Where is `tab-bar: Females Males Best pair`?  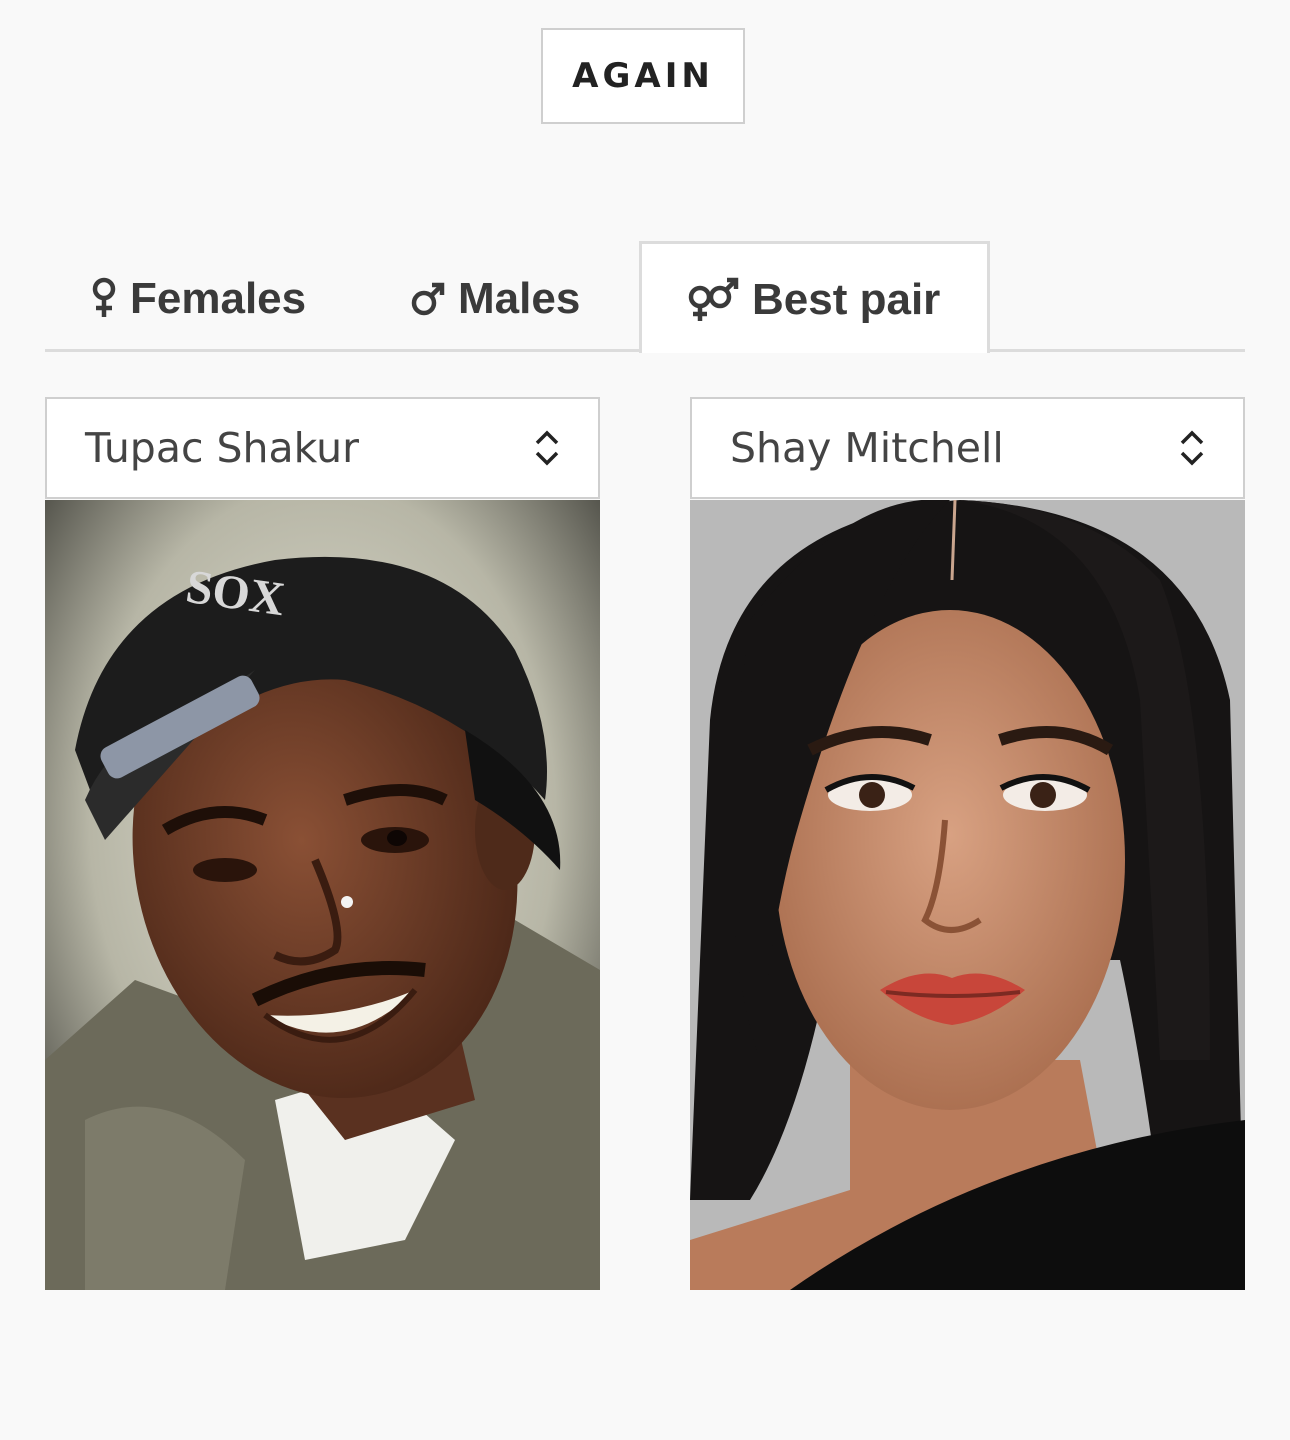 tab-bar: Females Males Best pair is located at coordinates (645, 297).